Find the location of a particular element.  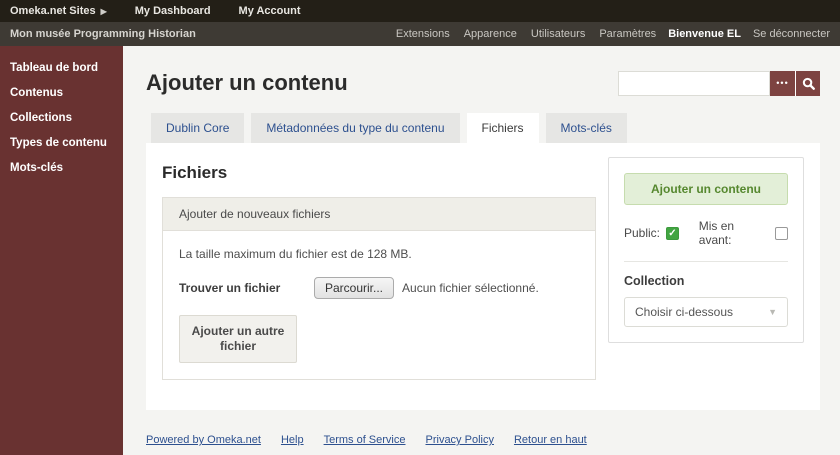

chevron-down-icon: ▼ is located at coordinates (772, 312).